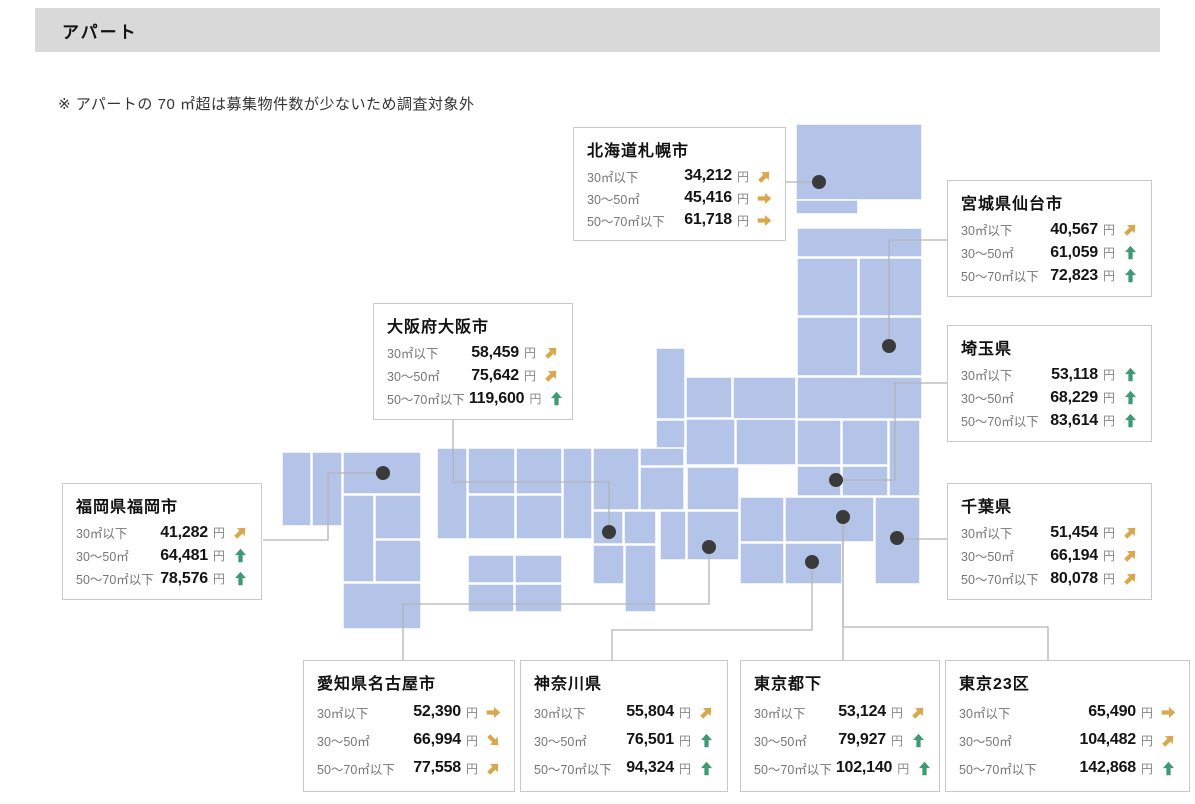 The image size is (1195, 804). I want to click on city-marker-sapporo, so click(819, 182).